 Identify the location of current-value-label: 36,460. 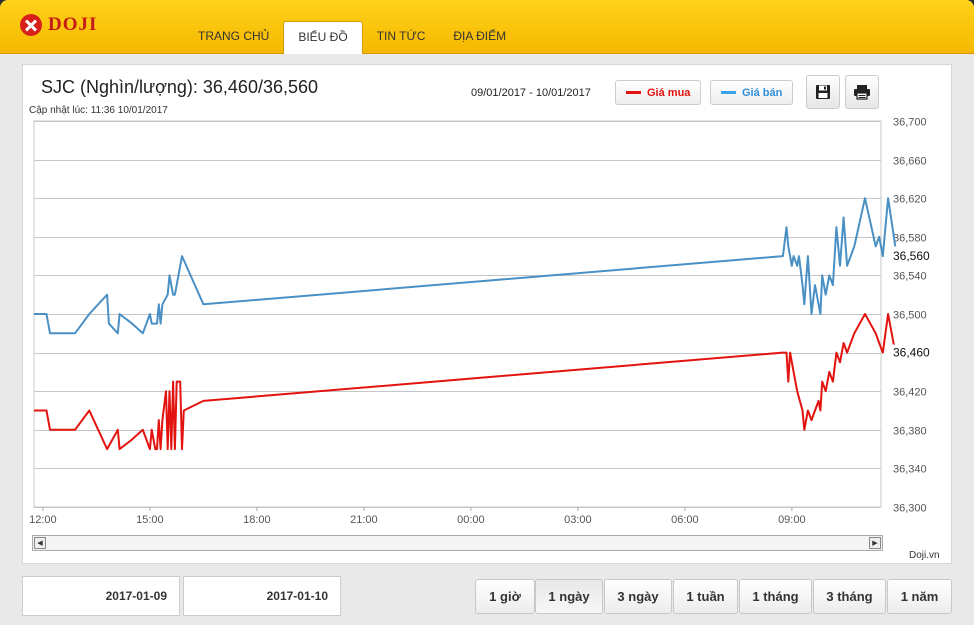
(911, 353).